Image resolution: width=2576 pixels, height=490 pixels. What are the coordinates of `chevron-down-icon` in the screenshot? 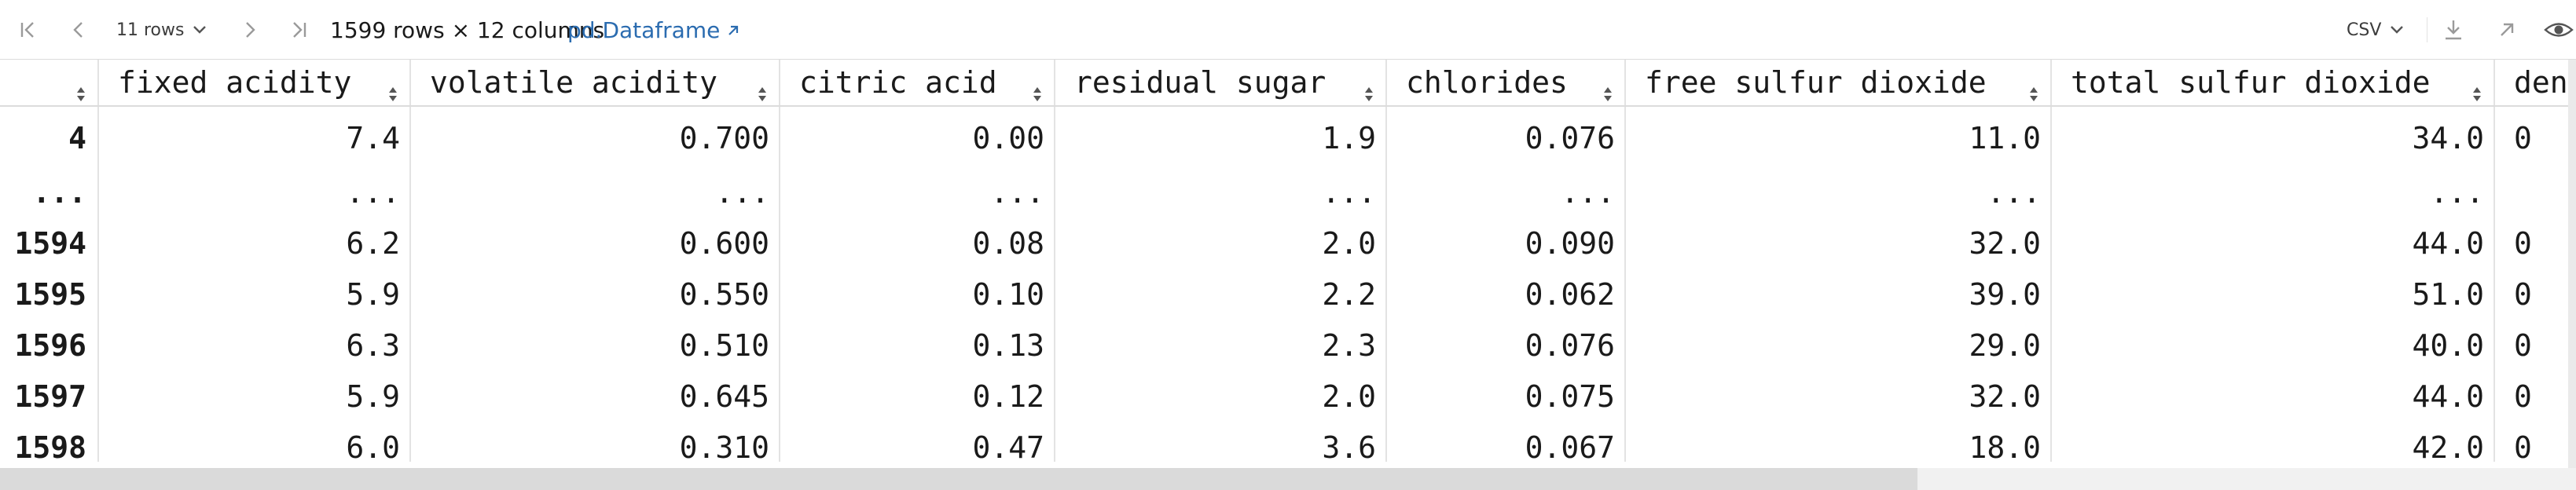 It's located at (2397, 30).